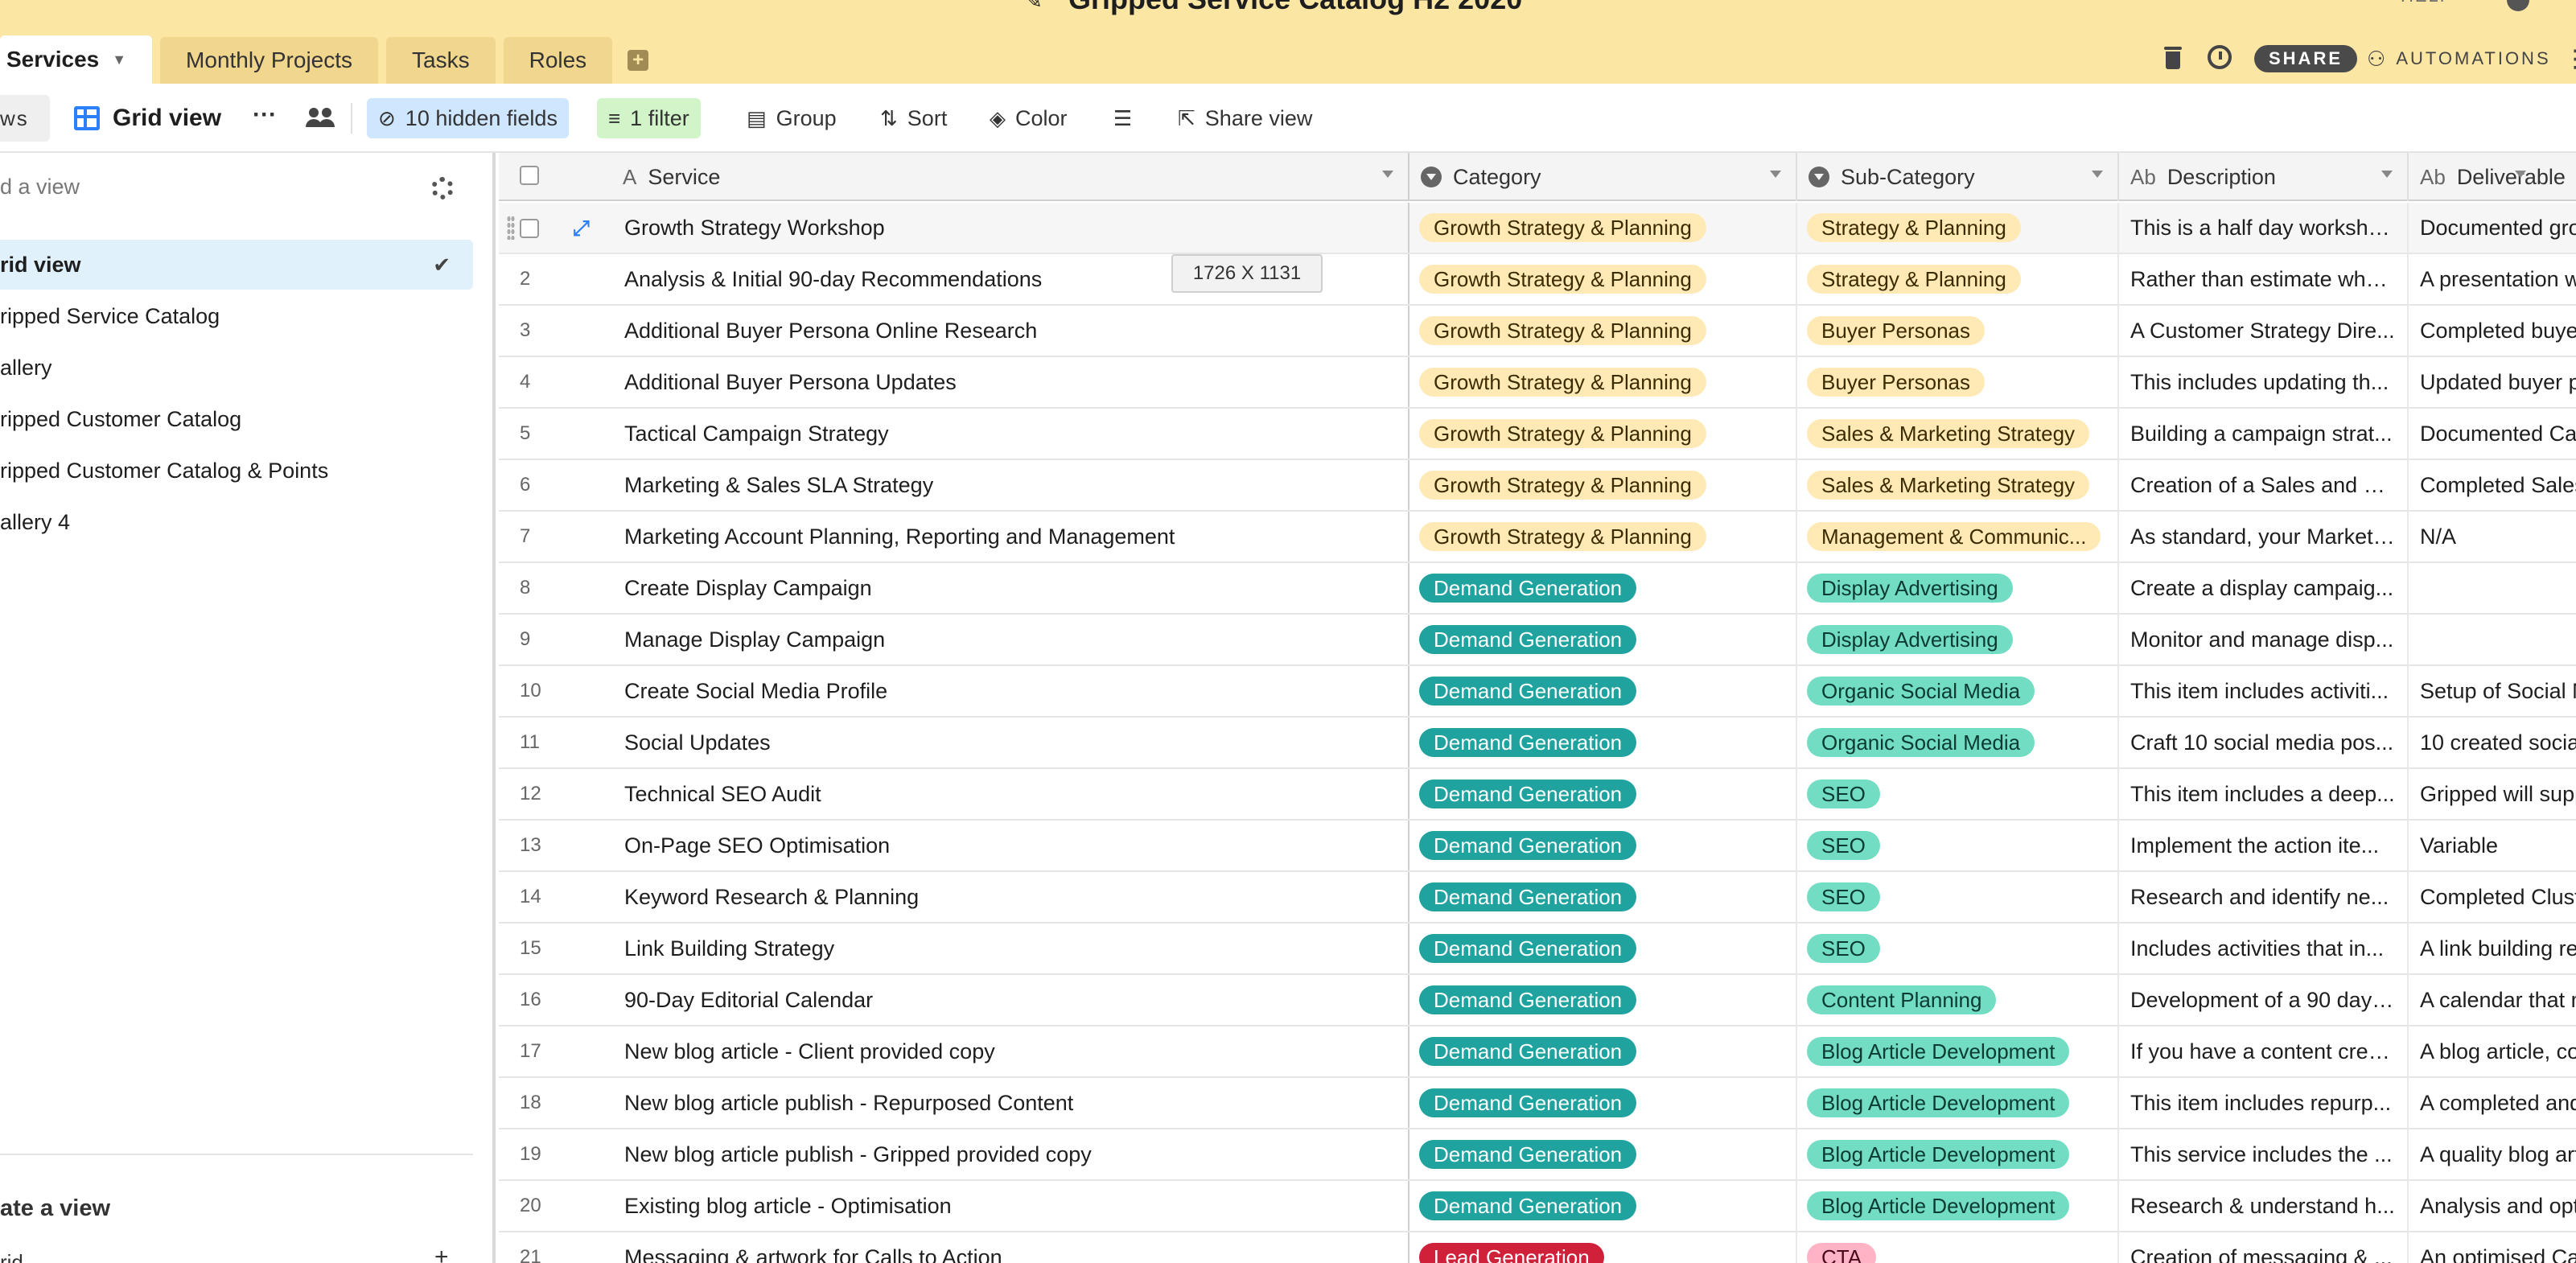 Image resolution: width=2576 pixels, height=1263 pixels. Describe the element at coordinates (2306, 59) in the screenshot. I see `share-button: SHARE` at that location.